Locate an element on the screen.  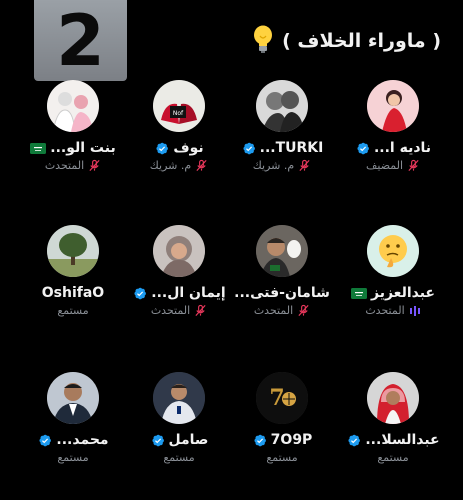
avatar-illustrated-woman-red is located at coordinates (393, 106).